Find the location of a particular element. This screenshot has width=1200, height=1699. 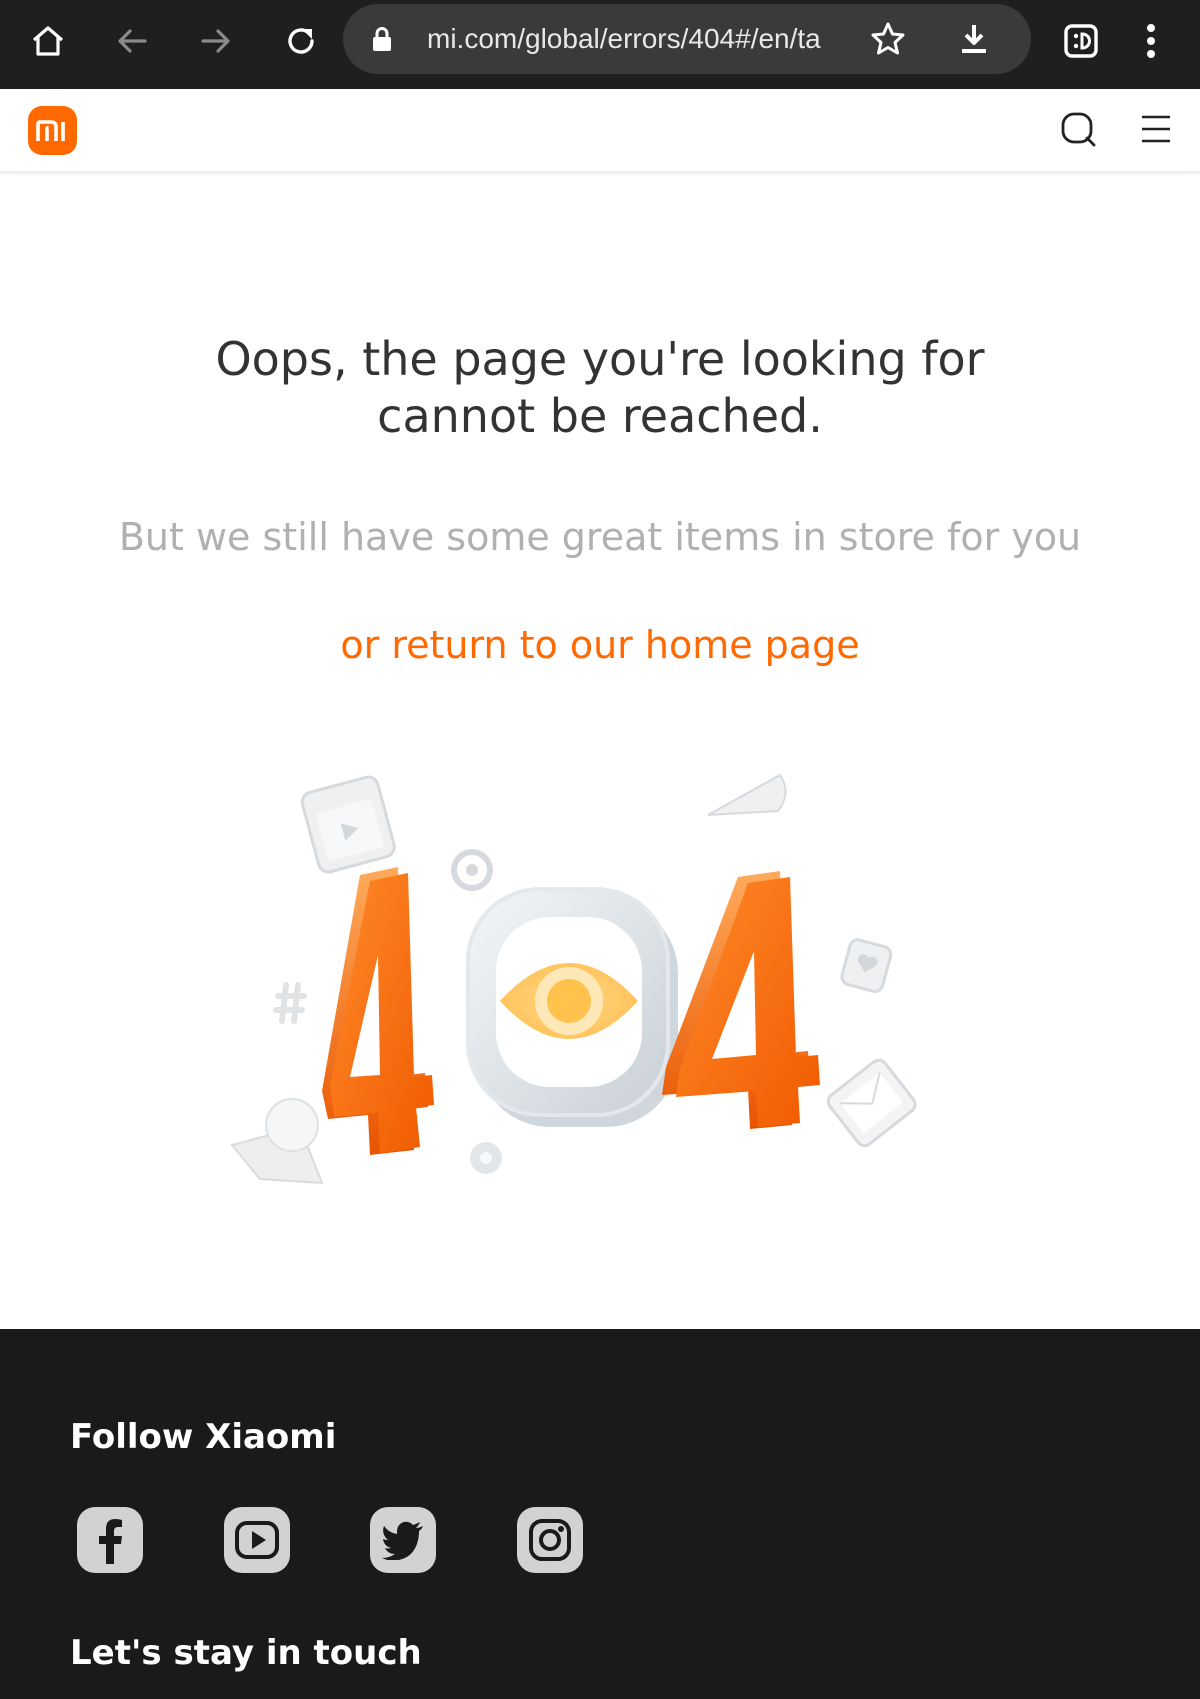

search-icon is located at coordinates (1079, 132).